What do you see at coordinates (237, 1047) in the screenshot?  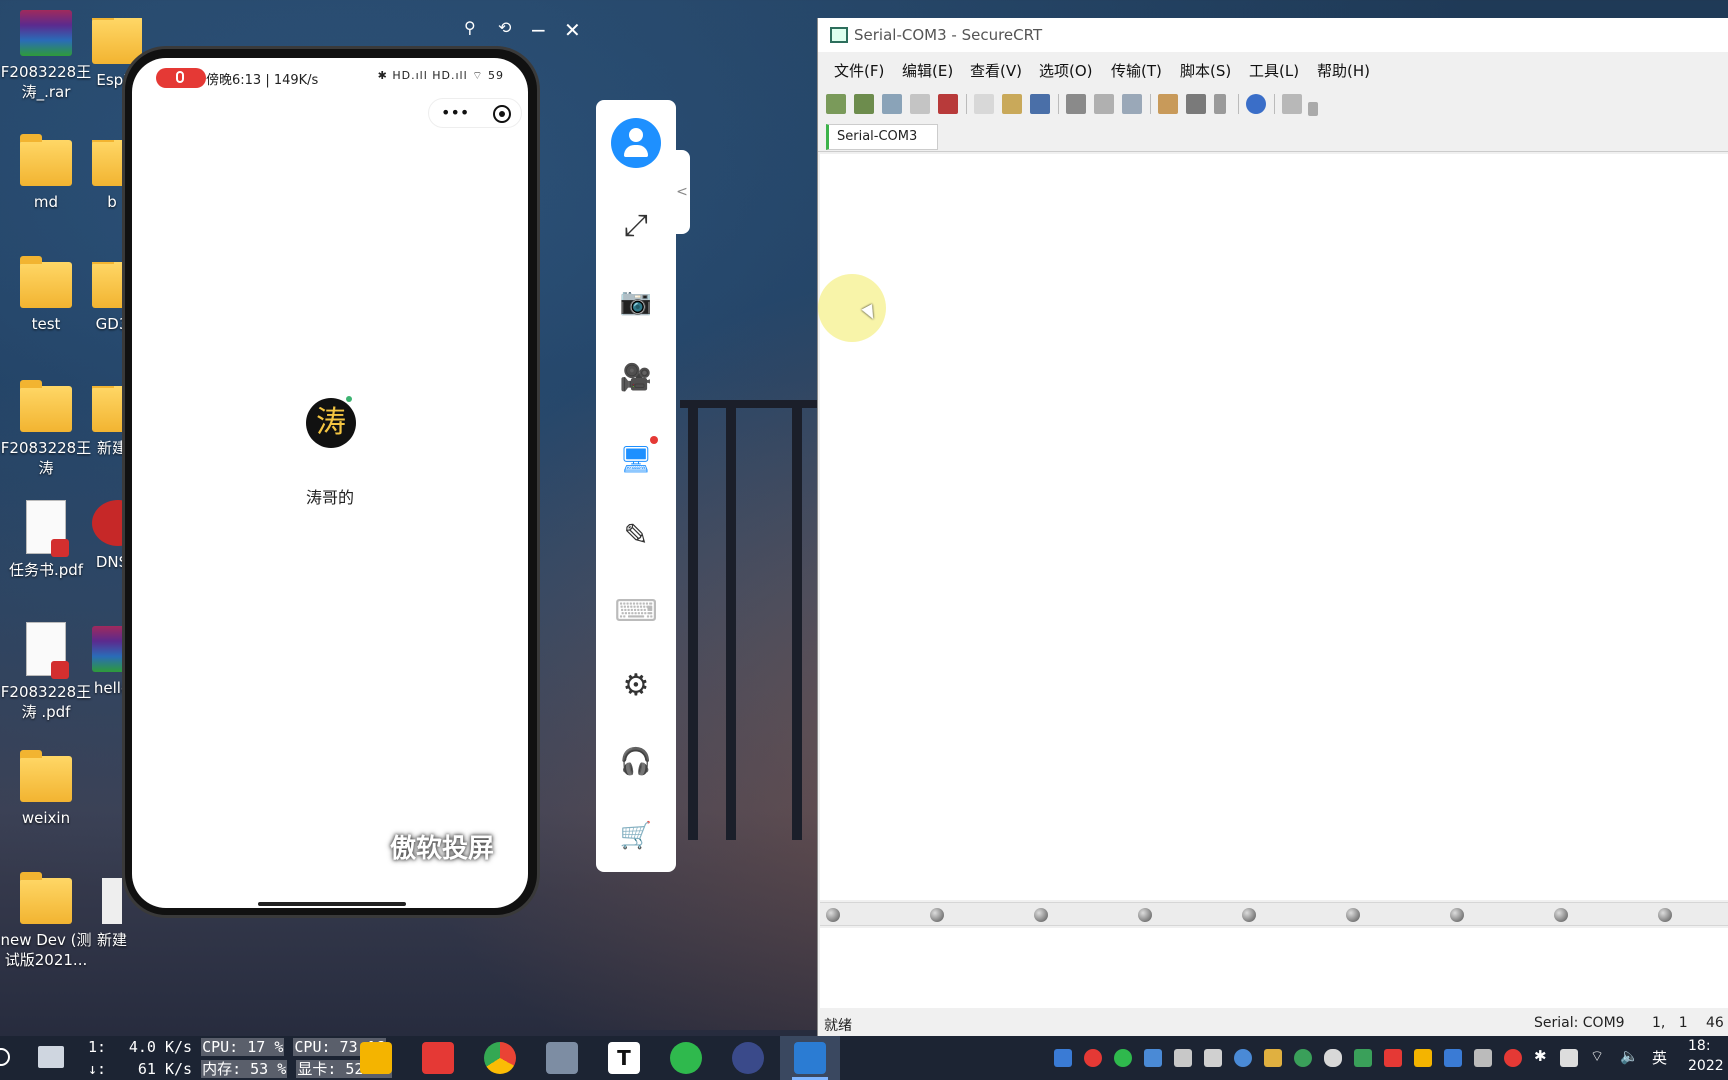 I see `perf-row-upload: 1: 4.0 K/s CPU: 17 % CPU: 73 °C` at bounding box center [237, 1047].